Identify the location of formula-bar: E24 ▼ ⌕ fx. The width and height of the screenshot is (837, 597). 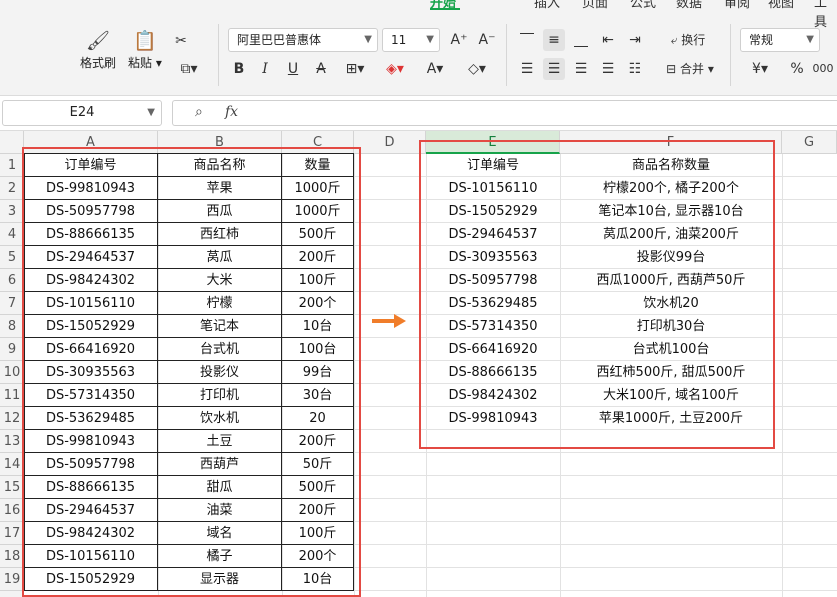
(418, 114).